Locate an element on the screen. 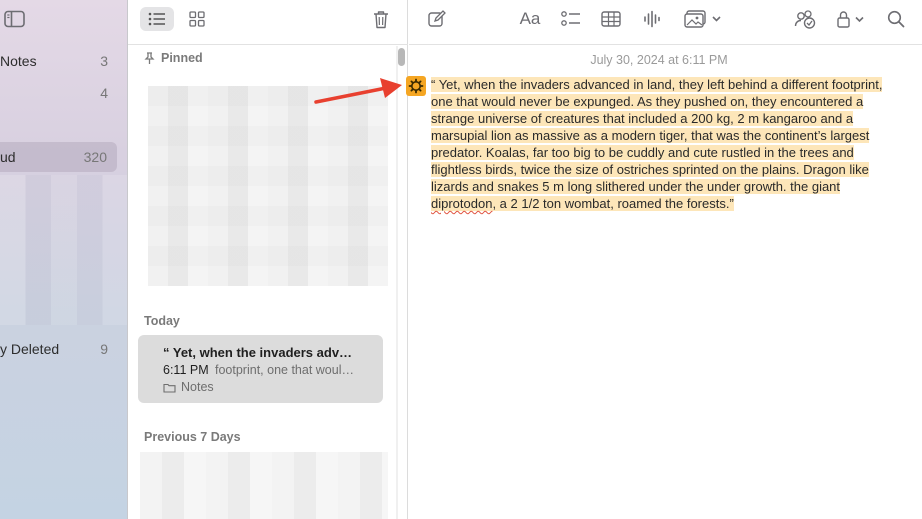 This screenshot has height=519, width=922. note-date: July 30, 2024 at 6:11 PM is located at coordinates (659, 60).